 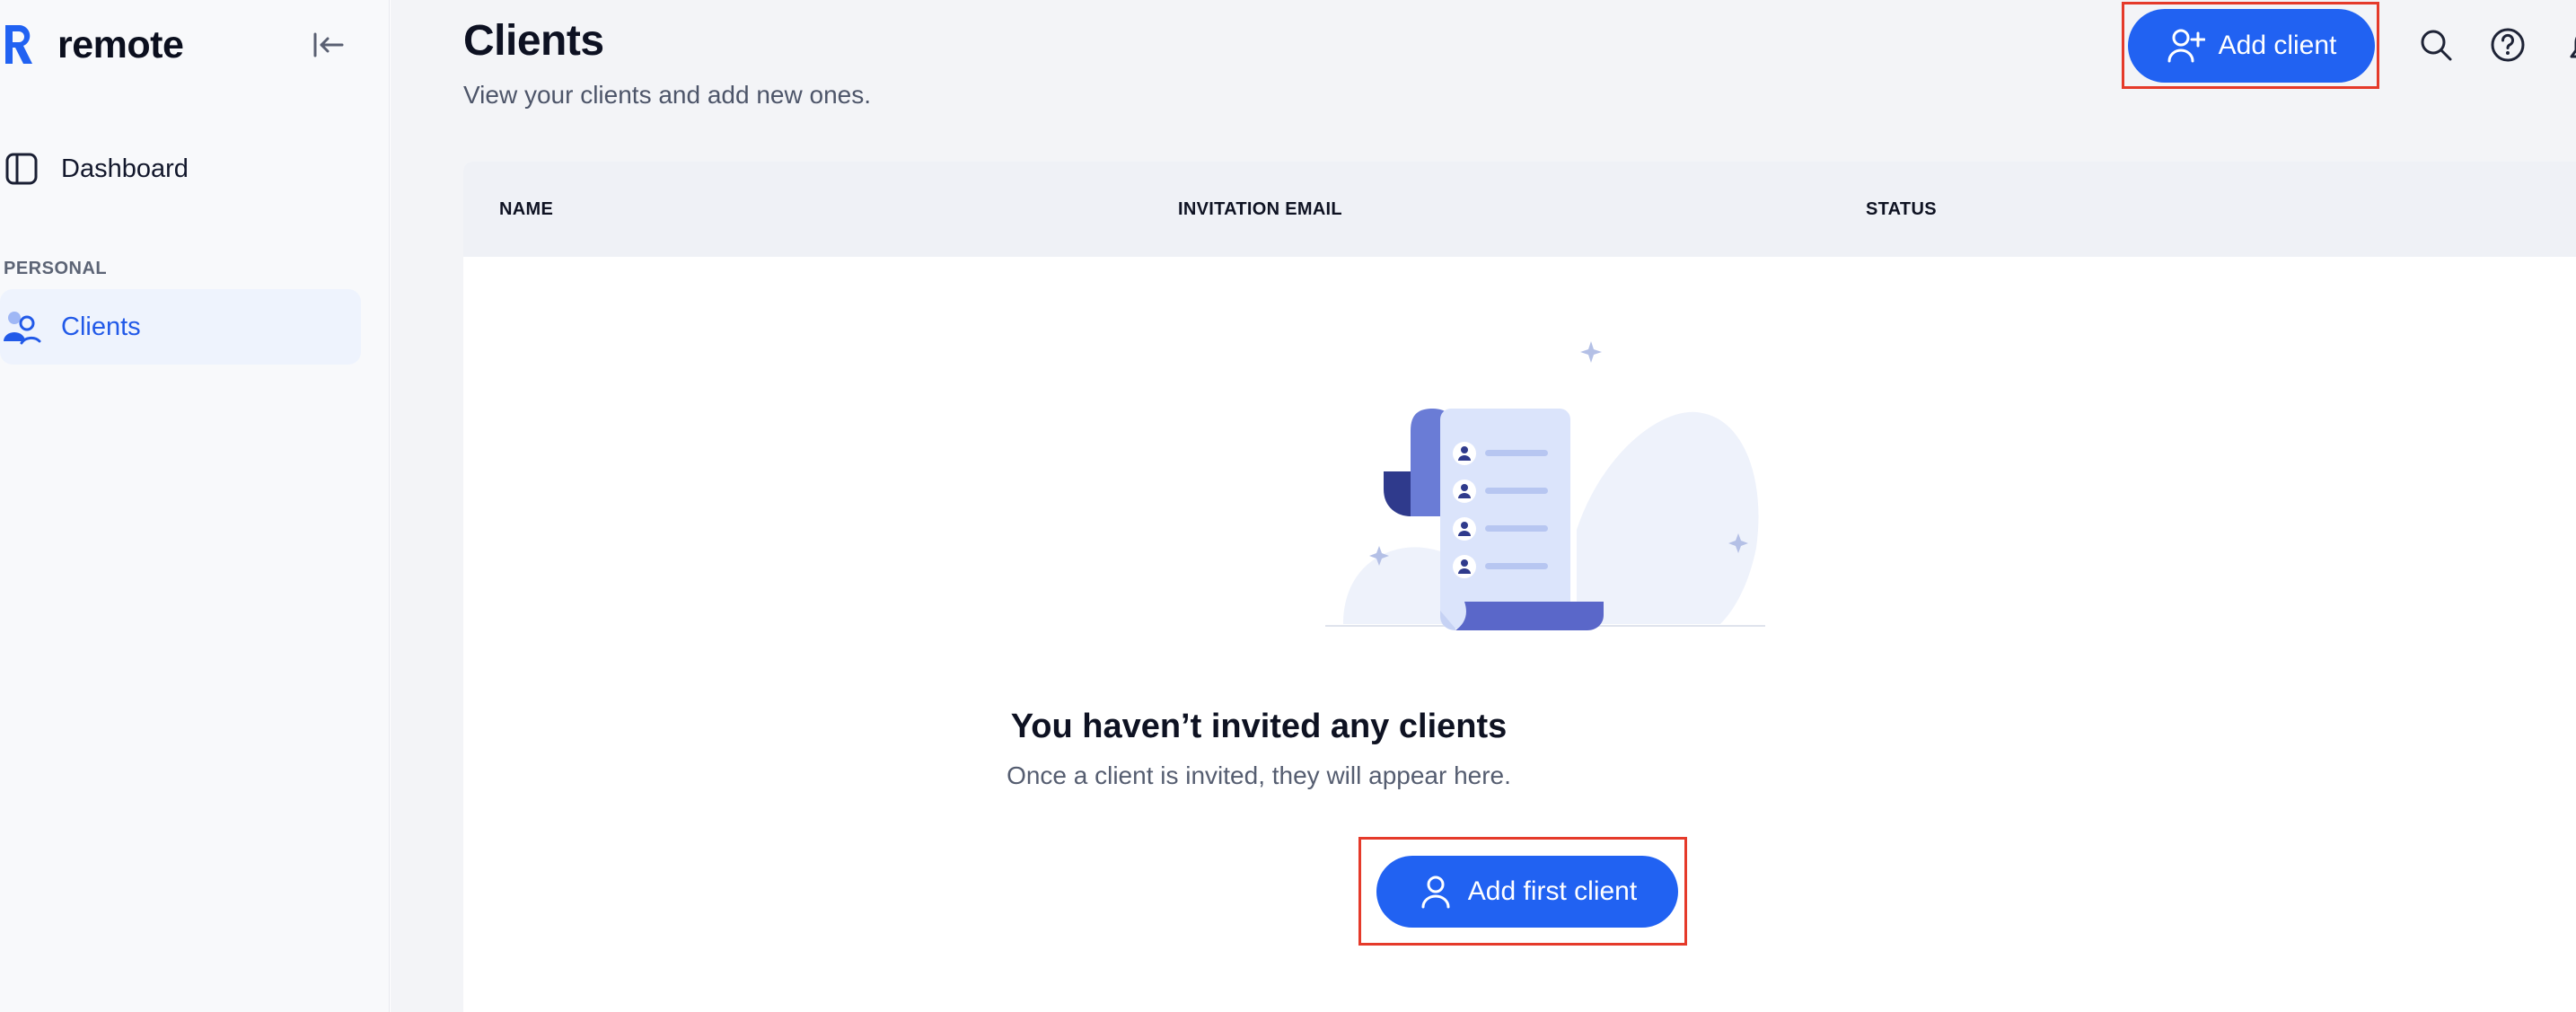 I want to click on section-label-personal: PERSONAL, so click(x=56, y=268).